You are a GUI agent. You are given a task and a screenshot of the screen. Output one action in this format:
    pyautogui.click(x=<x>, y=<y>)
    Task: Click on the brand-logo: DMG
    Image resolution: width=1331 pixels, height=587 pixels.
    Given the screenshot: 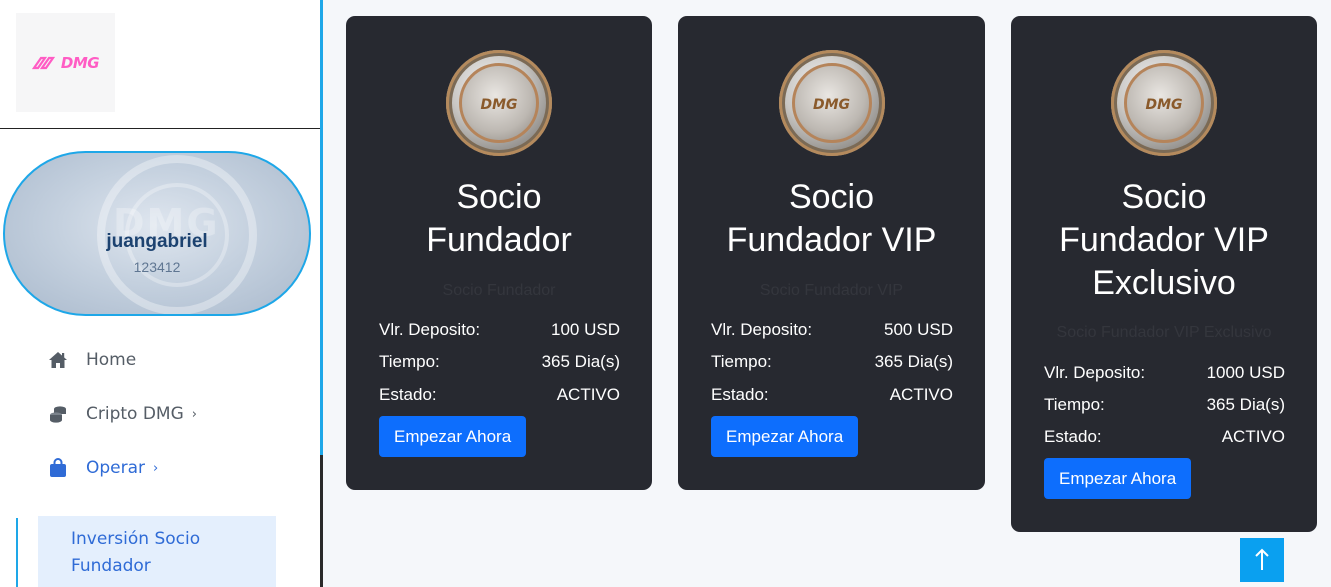 What is the action you would take?
    pyautogui.click(x=65, y=62)
    